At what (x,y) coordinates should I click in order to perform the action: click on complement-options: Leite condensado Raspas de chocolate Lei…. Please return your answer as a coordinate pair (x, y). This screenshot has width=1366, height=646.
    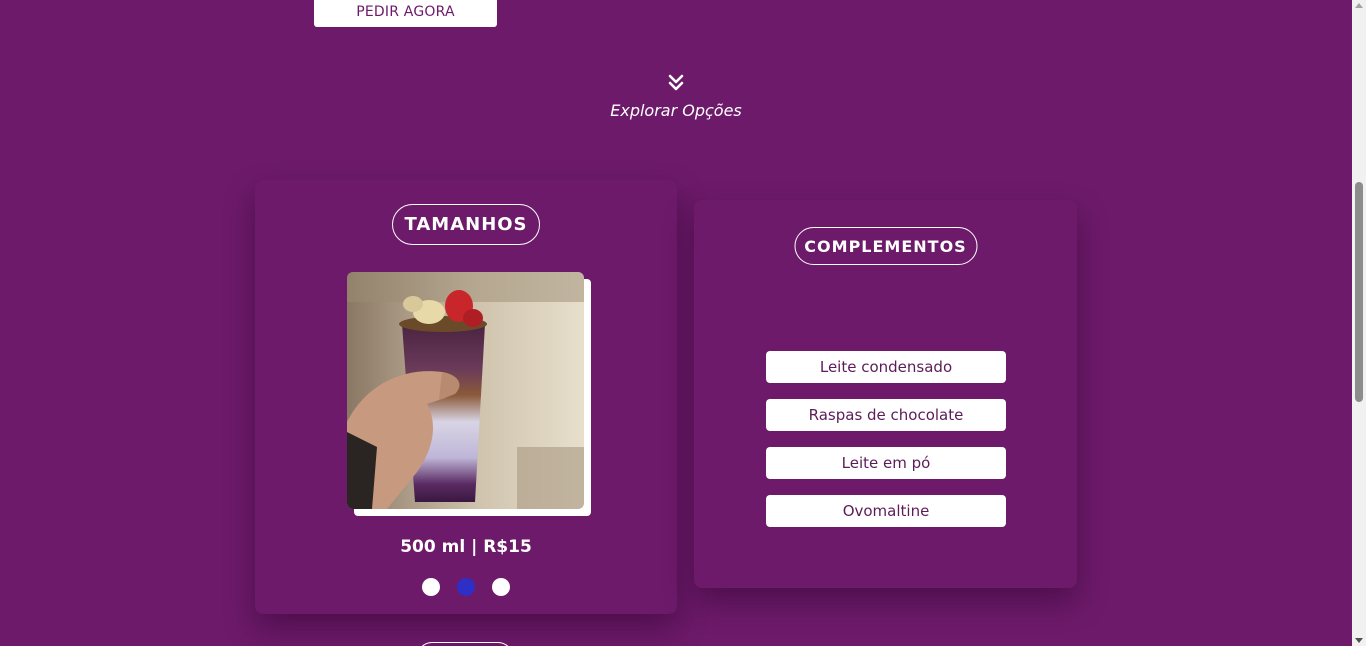
    Looking at the image, I should click on (886, 447).